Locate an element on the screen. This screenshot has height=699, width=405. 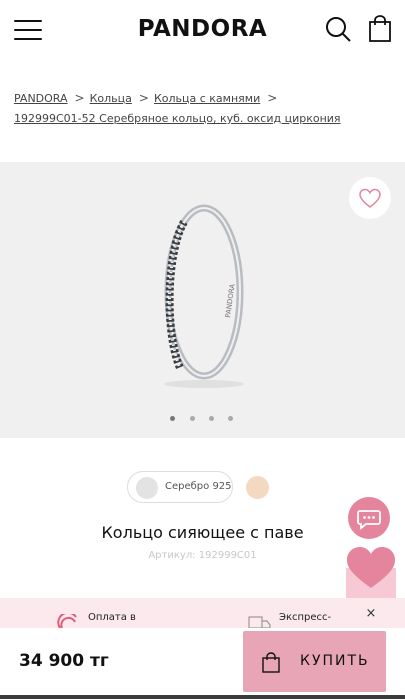
search-icon is located at coordinates (338, 29).